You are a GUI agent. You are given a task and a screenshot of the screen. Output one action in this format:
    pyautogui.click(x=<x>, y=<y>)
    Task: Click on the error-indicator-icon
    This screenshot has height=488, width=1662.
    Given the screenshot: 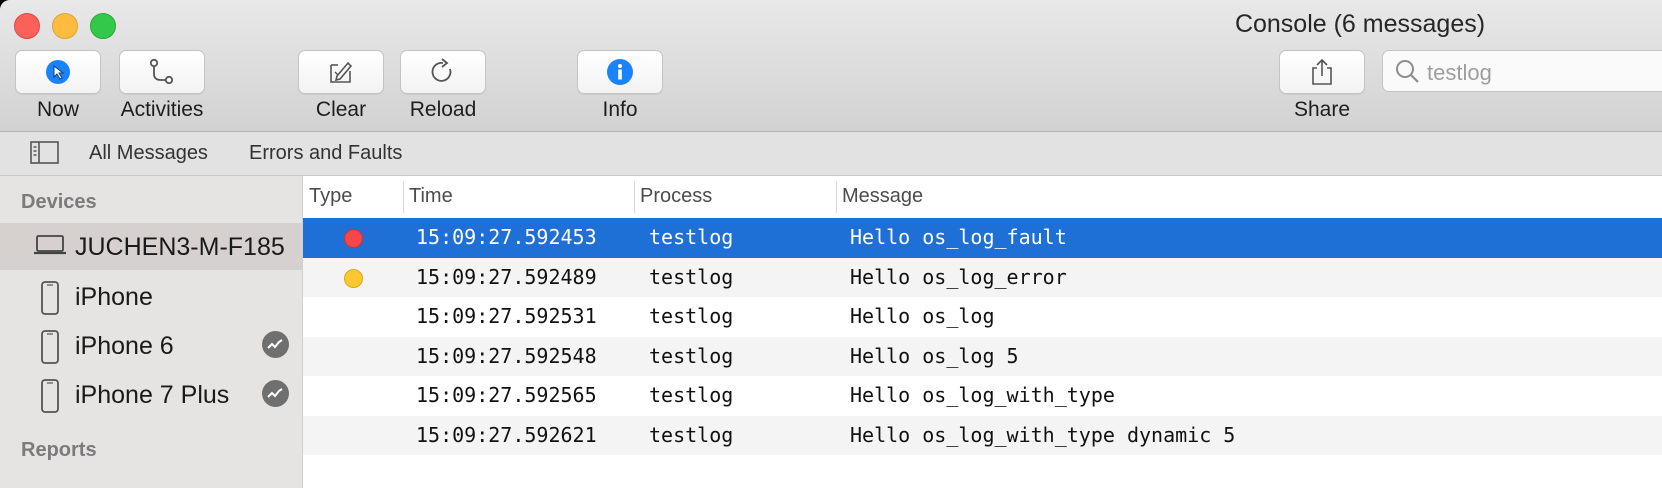 What is the action you would take?
    pyautogui.click(x=353, y=278)
    